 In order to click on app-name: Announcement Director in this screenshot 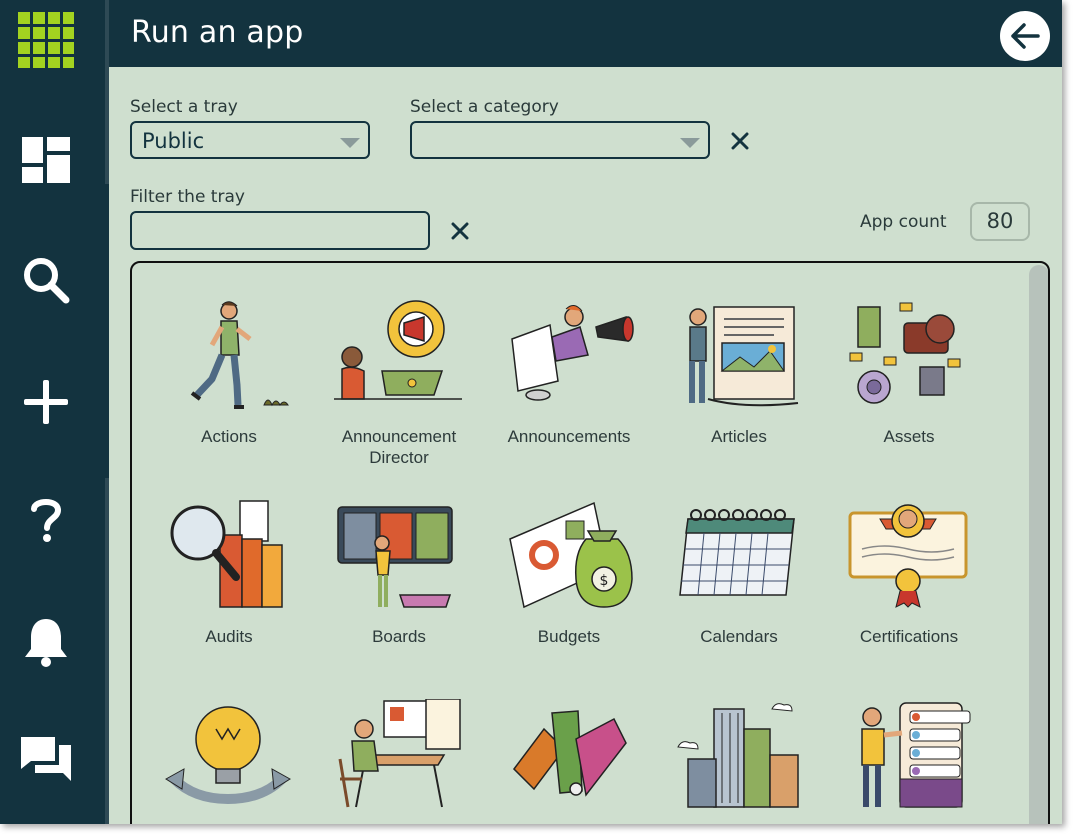, I will do `click(399, 447)`.